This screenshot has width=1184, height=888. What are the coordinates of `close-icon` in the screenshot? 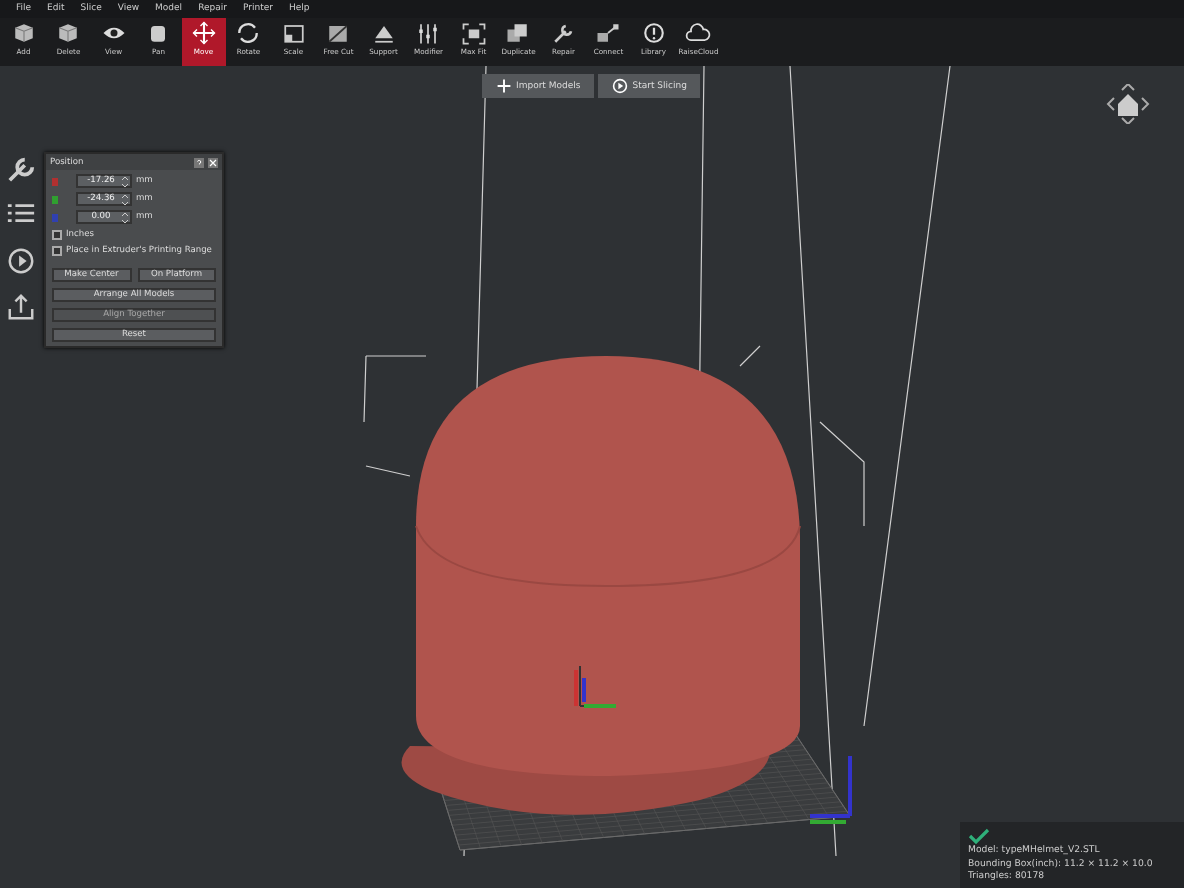 It's located at (213, 162).